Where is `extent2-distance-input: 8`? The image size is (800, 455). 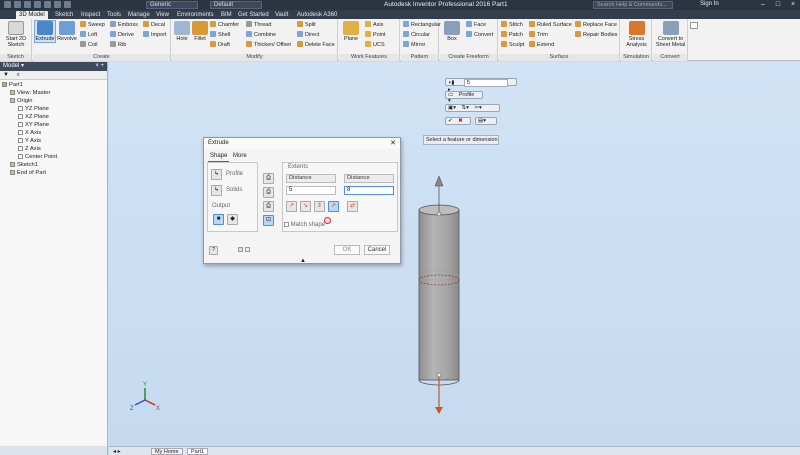 extent2-distance-input: 8 is located at coordinates (369, 190).